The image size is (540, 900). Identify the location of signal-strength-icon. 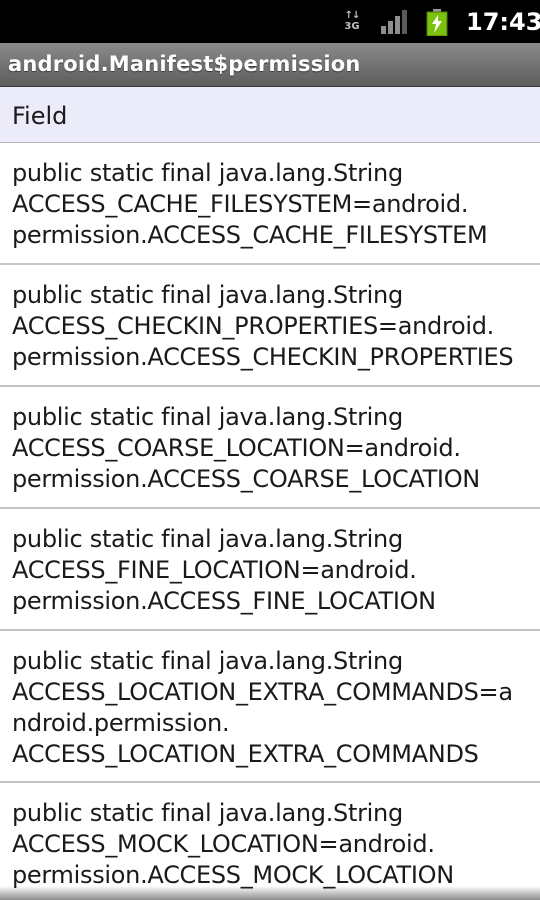
(394, 22).